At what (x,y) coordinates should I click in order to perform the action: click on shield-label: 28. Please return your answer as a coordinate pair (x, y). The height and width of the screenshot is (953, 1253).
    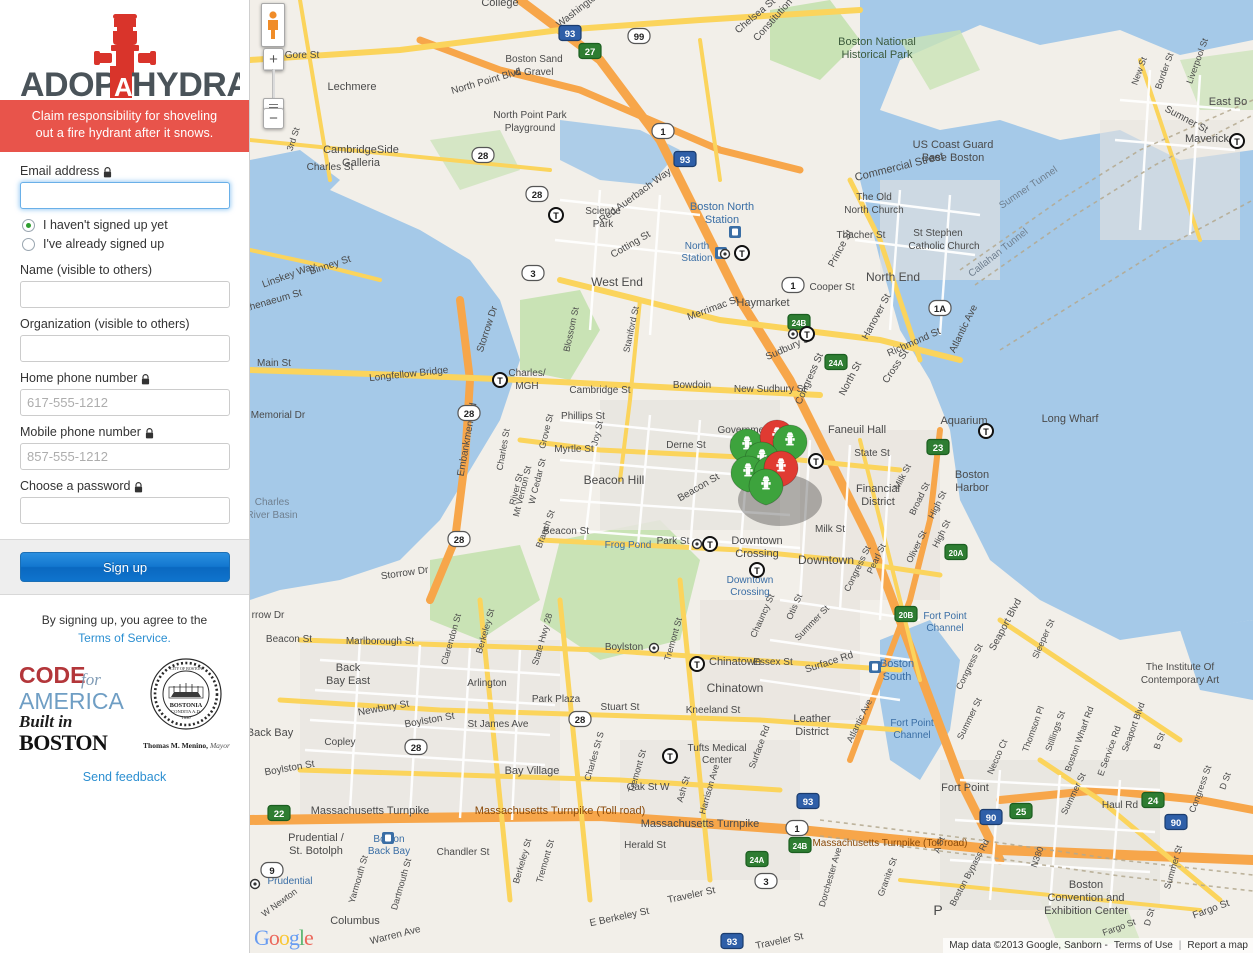
    Looking at the image, I should click on (469, 414).